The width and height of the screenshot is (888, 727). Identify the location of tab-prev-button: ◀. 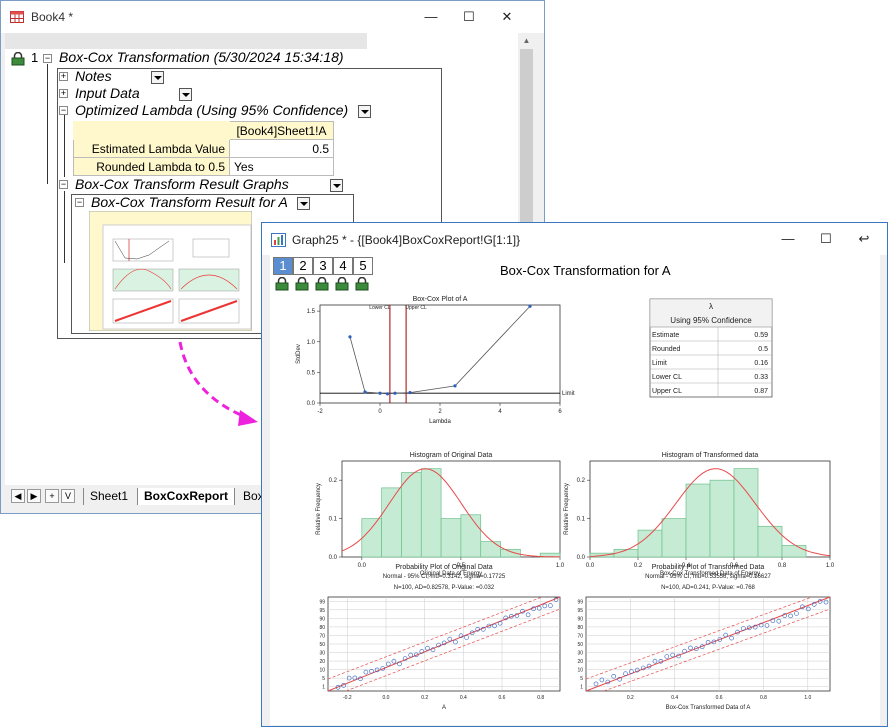
(18, 496).